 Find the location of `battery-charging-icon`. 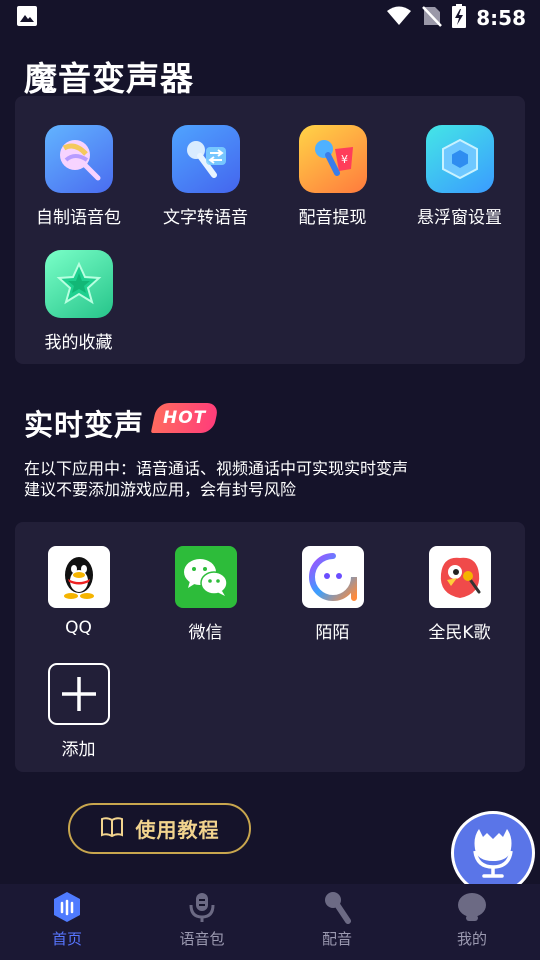

battery-charging-icon is located at coordinates (459, 18).